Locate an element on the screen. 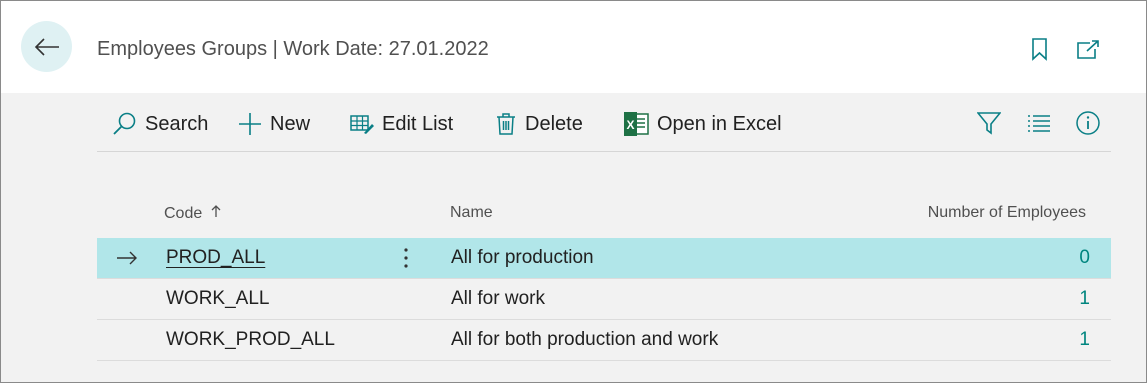 The width and height of the screenshot is (1147, 383). edit-list-icon is located at coordinates (362, 124).